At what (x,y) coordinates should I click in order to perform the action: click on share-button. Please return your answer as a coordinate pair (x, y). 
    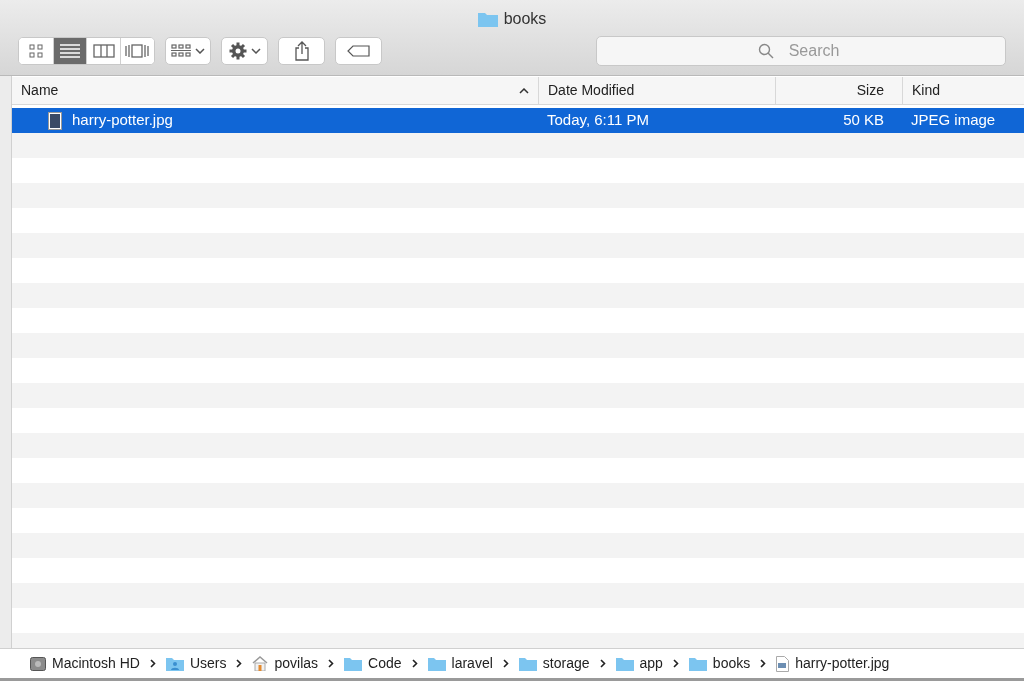
    Looking at the image, I should click on (302, 51).